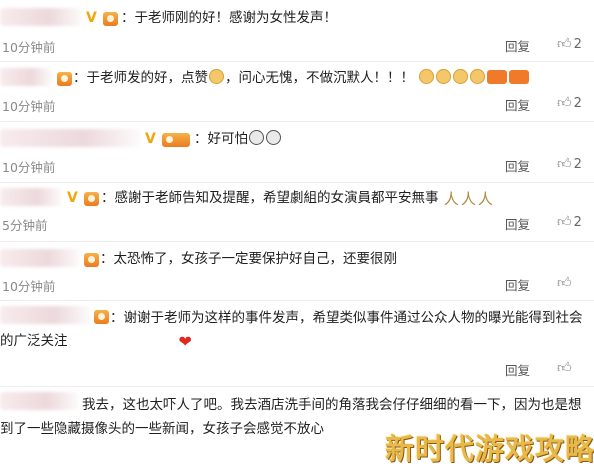 The height and width of the screenshot is (468, 594). What do you see at coordinates (216, 76) in the screenshot?
I see `thumbs-up-emoji-icon` at bounding box center [216, 76].